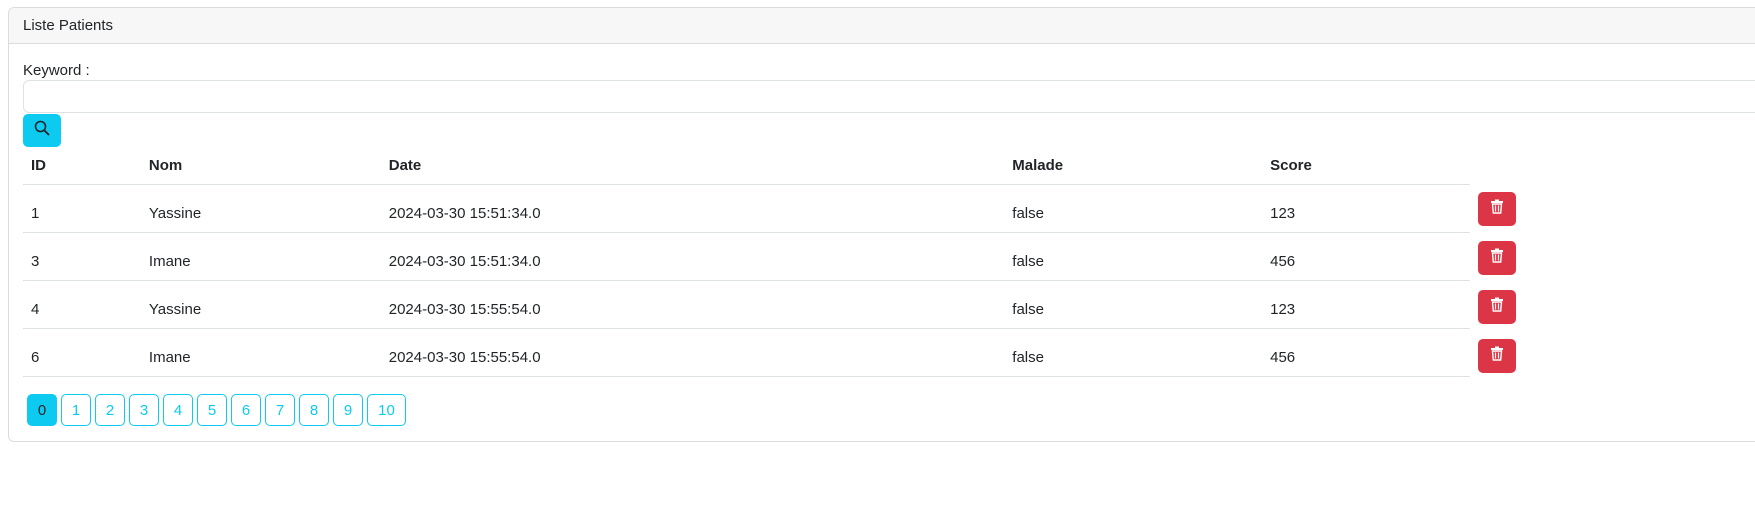 Image resolution: width=1755 pixels, height=521 pixels. What do you see at coordinates (348, 410) in the screenshot?
I see `page-button-9: 9` at bounding box center [348, 410].